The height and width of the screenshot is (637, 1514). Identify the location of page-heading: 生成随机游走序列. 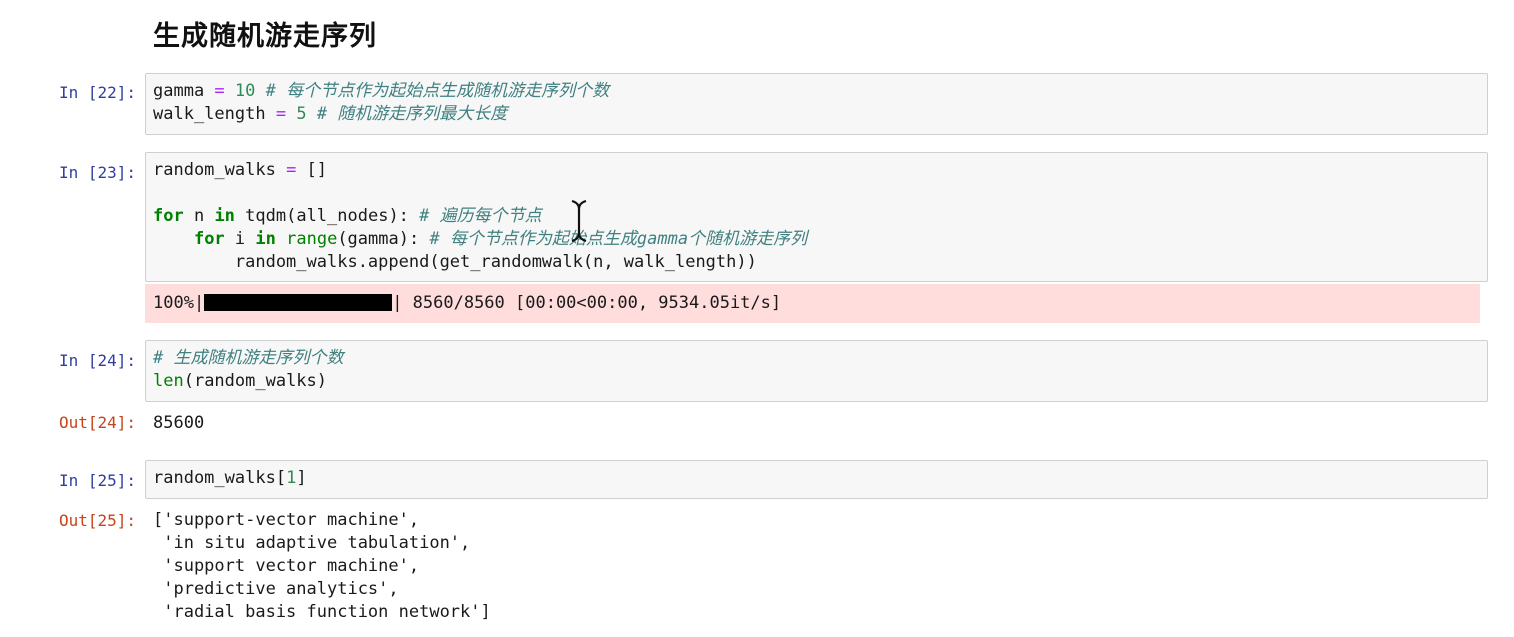
(265, 36).